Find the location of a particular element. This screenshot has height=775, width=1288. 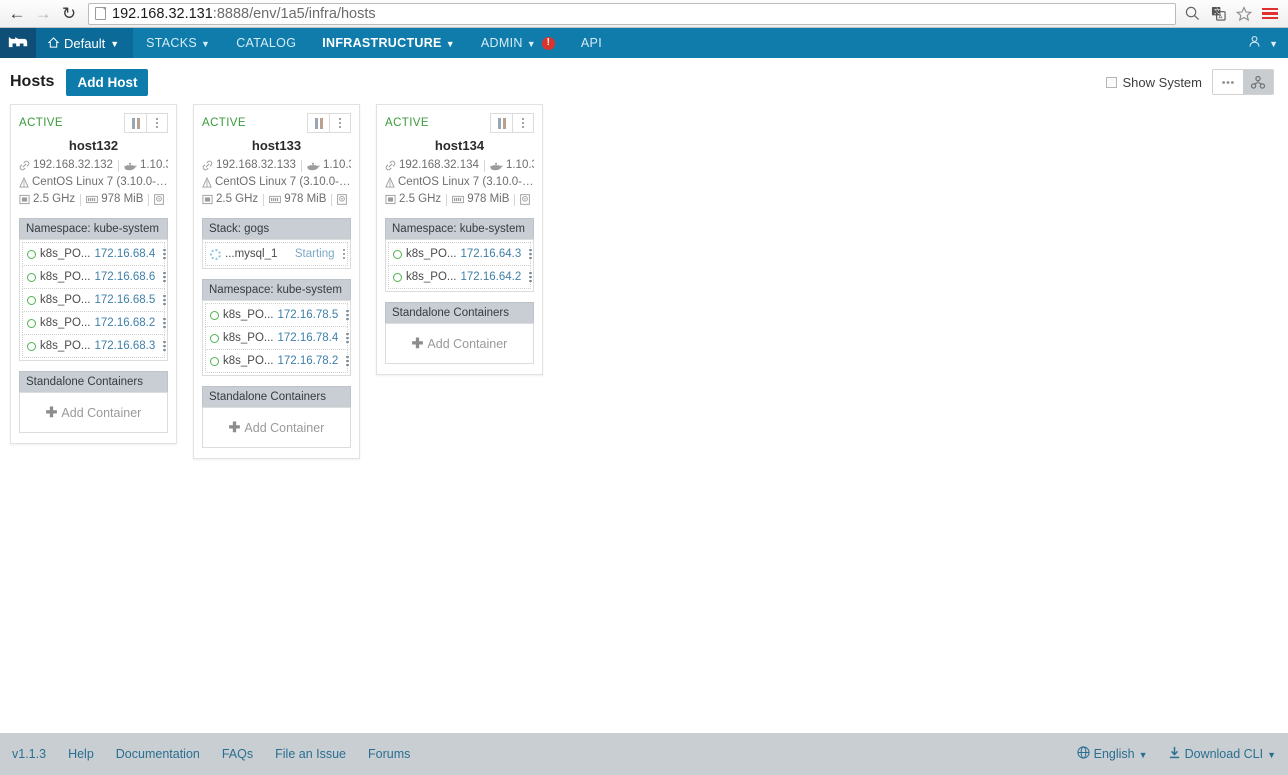

host-section: Stack: gogs ...mysql_1 Starting is located at coordinates (276, 243).